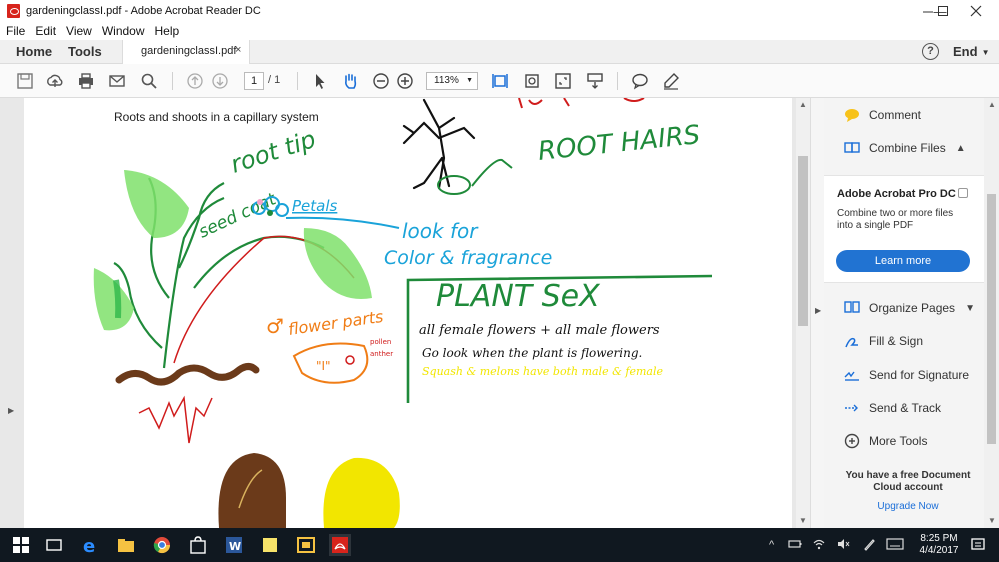  Describe the element at coordinates (270, 545) in the screenshot. I see `sticky-notes-icon` at that location.